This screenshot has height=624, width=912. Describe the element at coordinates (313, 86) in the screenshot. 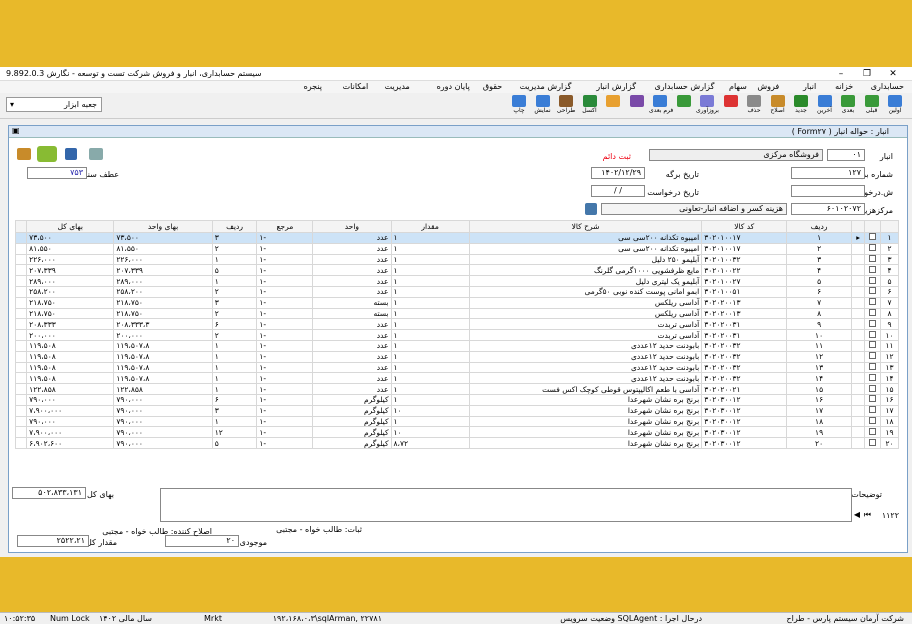

I see `menu-item-12: پنجره` at that location.